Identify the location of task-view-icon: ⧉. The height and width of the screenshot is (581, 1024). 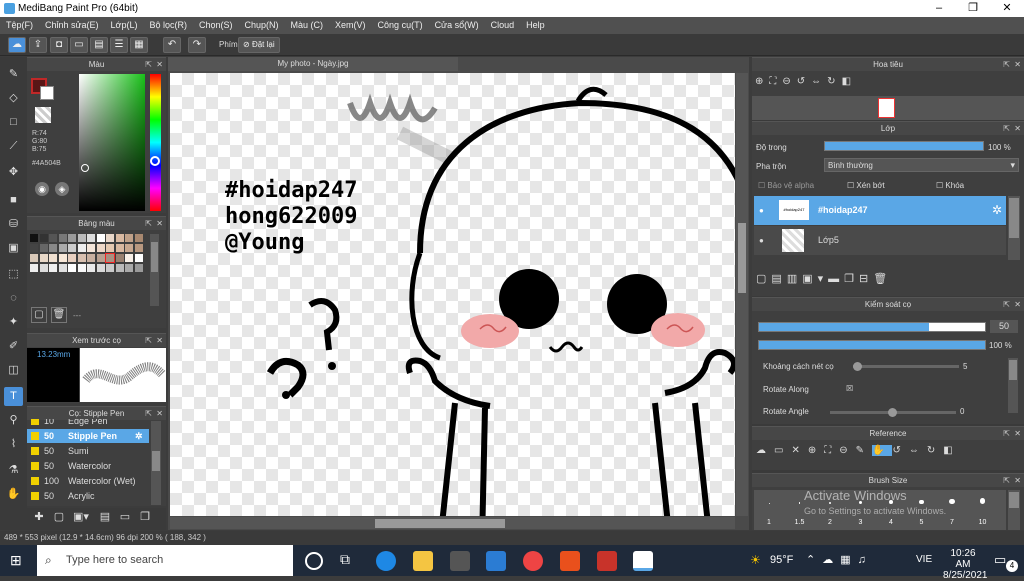
(345, 559).